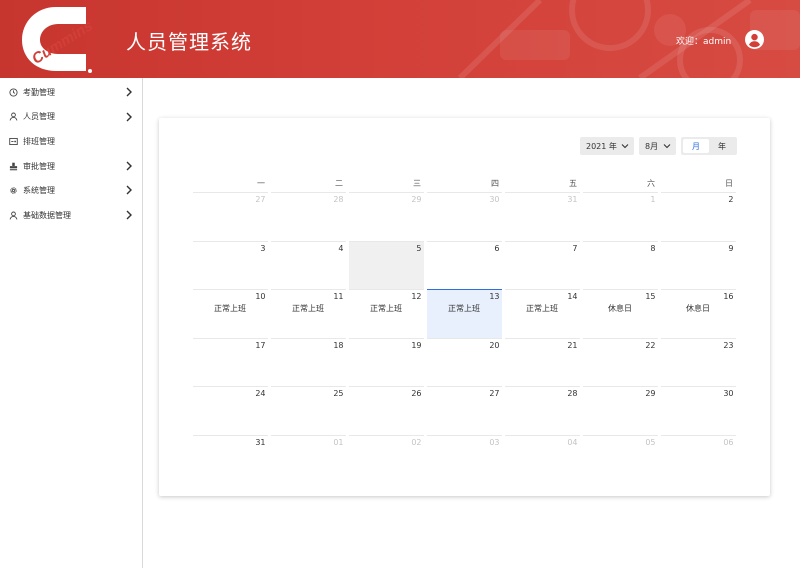 The width and height of the screenshot is (800, 568). What do you see at coordinates (386, 265) in the screenshot?
I see `calendar-day-cell: 5` at bounding box center [386, 265].